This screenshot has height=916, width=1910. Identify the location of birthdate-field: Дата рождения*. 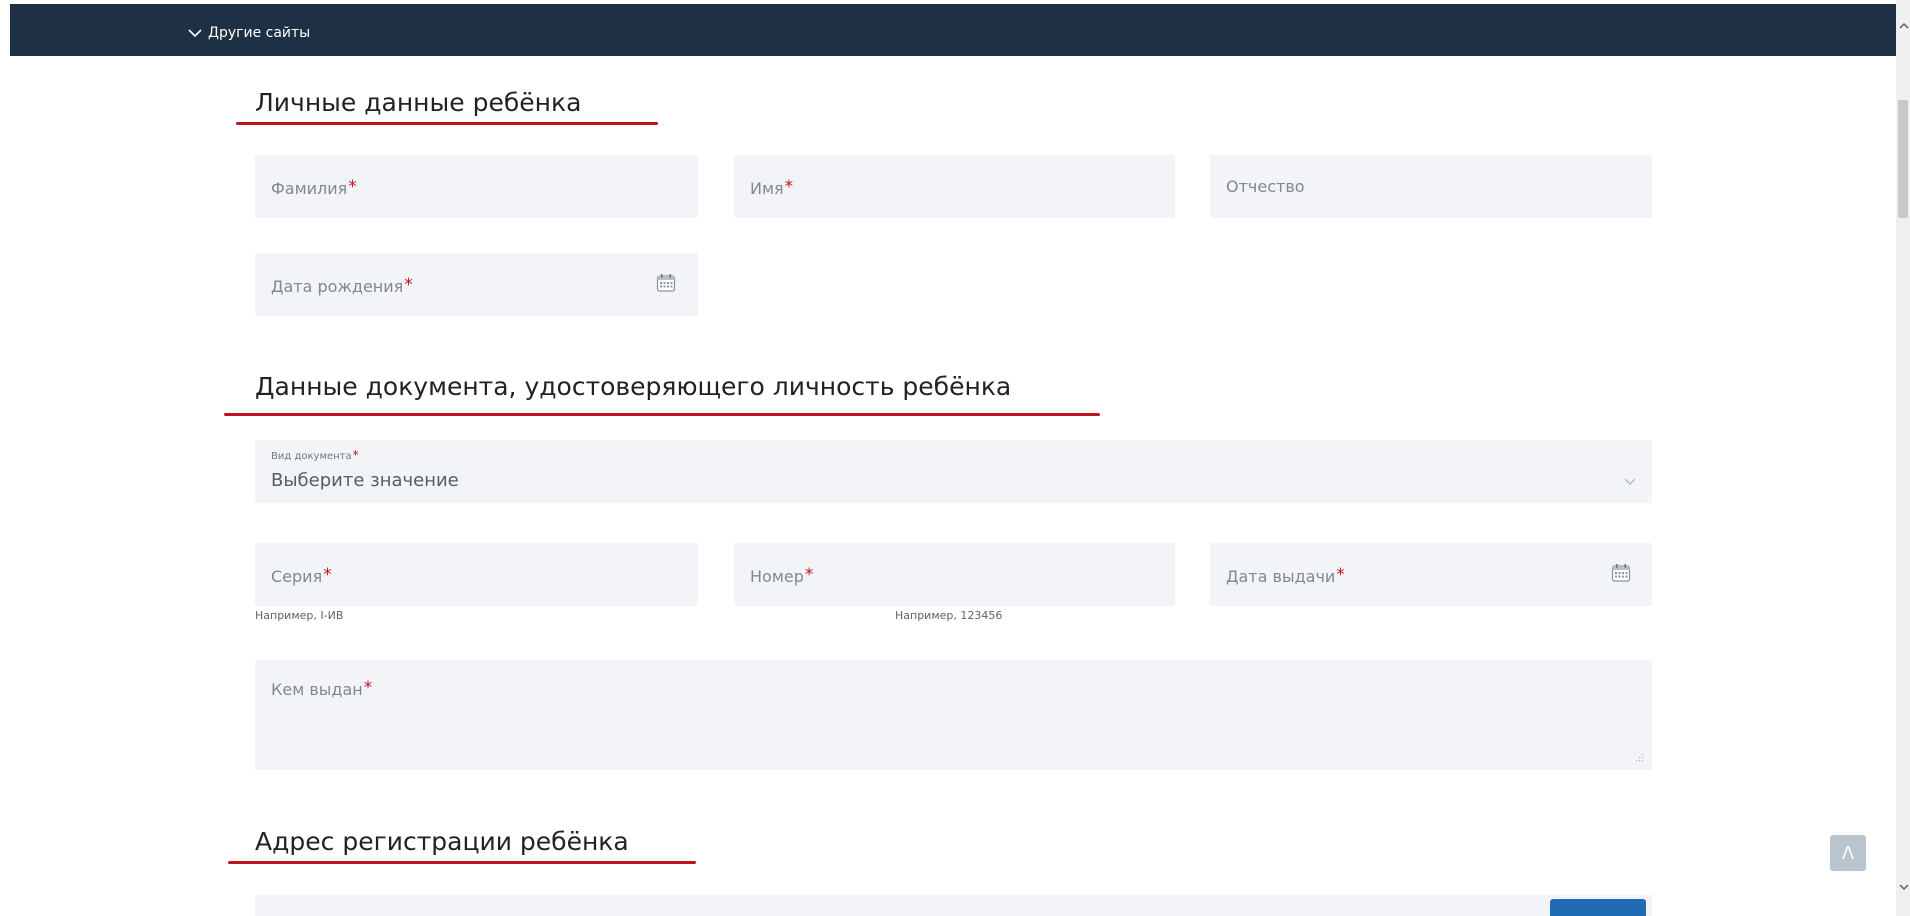
(476, 284).